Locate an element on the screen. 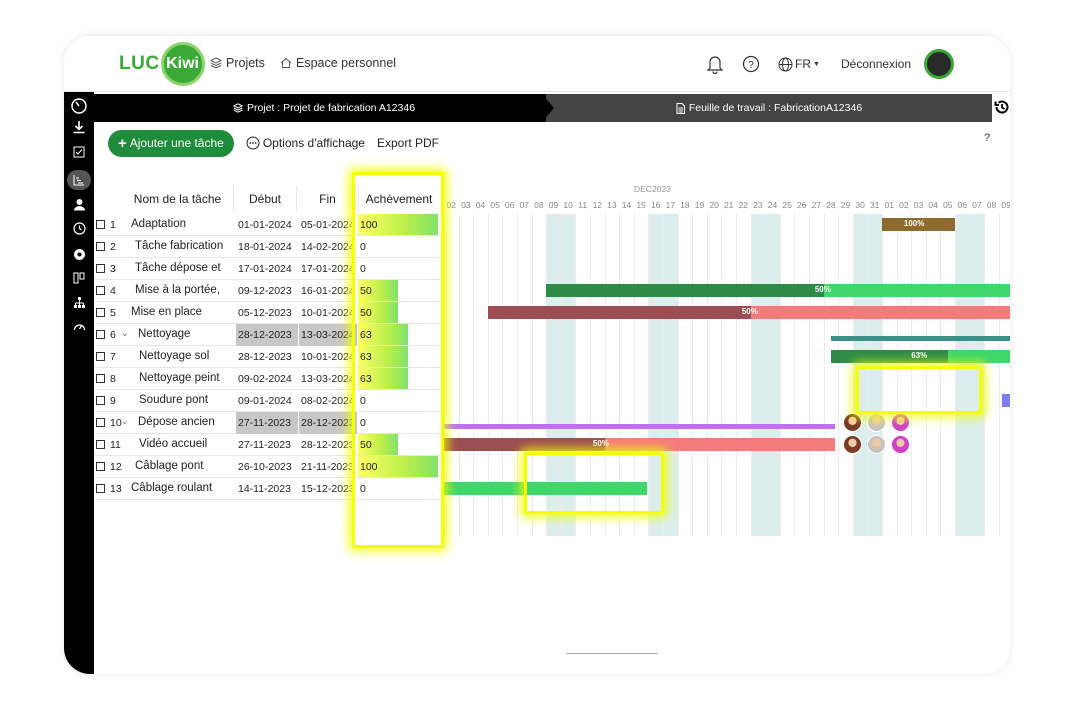 The image size is (1065, 710). gantt-day-label: 15 is located at coordinates (641, 205).